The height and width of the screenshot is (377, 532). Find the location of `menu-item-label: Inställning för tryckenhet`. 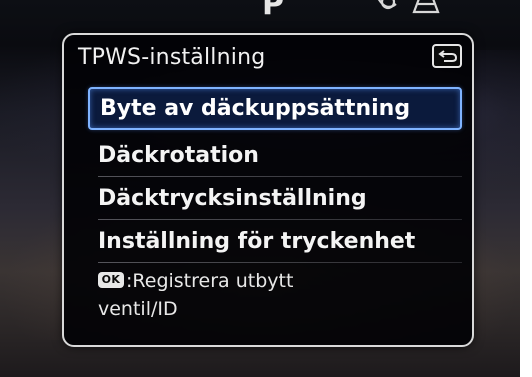

menu-item-label: Inställning för tryckenhet is located at coordinates (257, 241).